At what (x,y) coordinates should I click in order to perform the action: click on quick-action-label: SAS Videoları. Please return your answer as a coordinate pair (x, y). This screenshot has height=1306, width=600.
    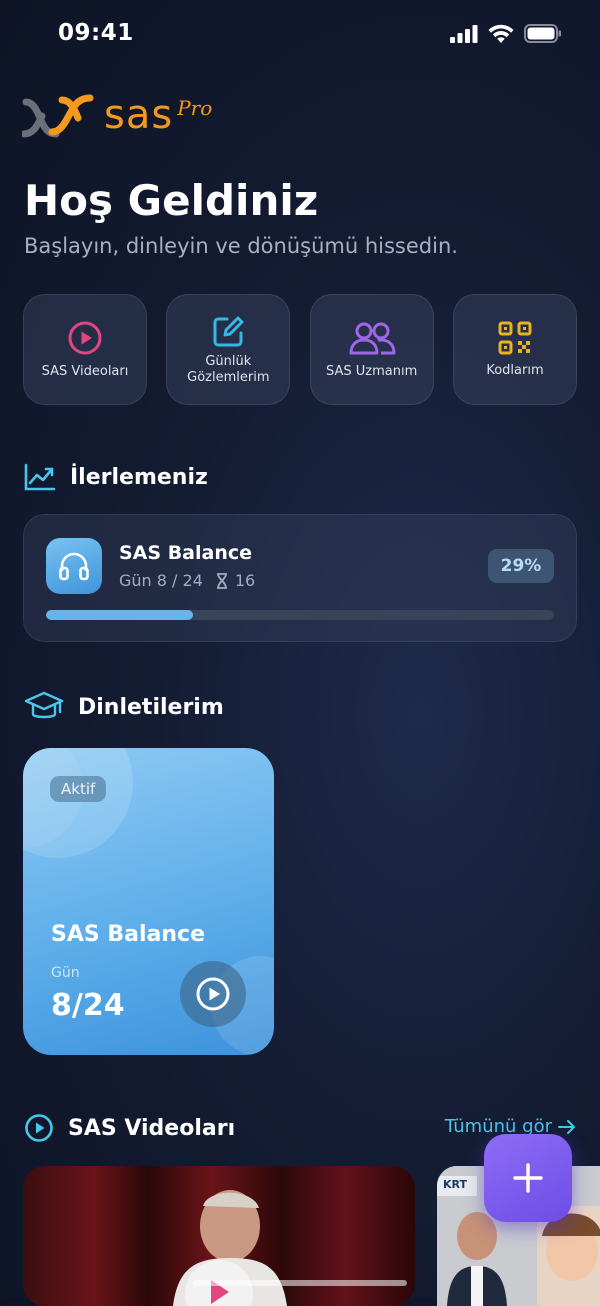
    Looking at the image, I should click on (85, 371).